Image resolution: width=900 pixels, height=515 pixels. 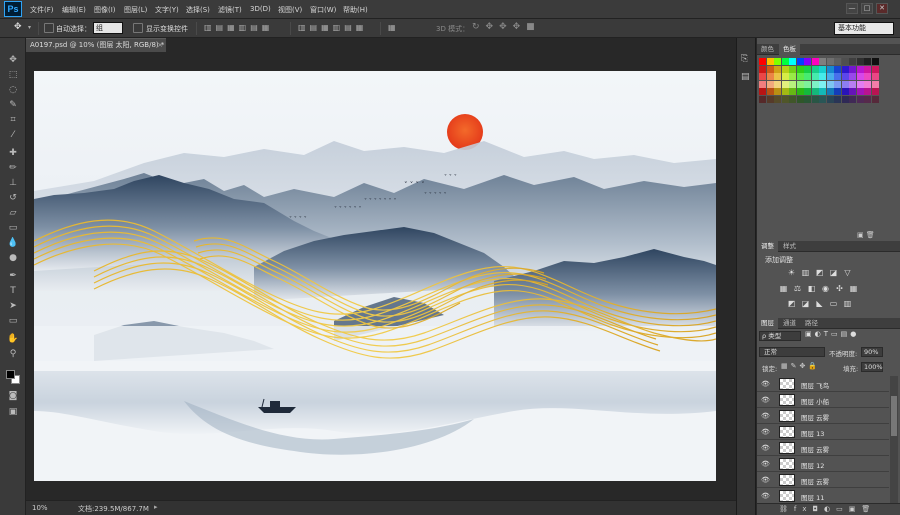 What do you see at coordinates (10, 374) in the screenshot?
I see `foreground-color-front` at bounding box center [10, 374].